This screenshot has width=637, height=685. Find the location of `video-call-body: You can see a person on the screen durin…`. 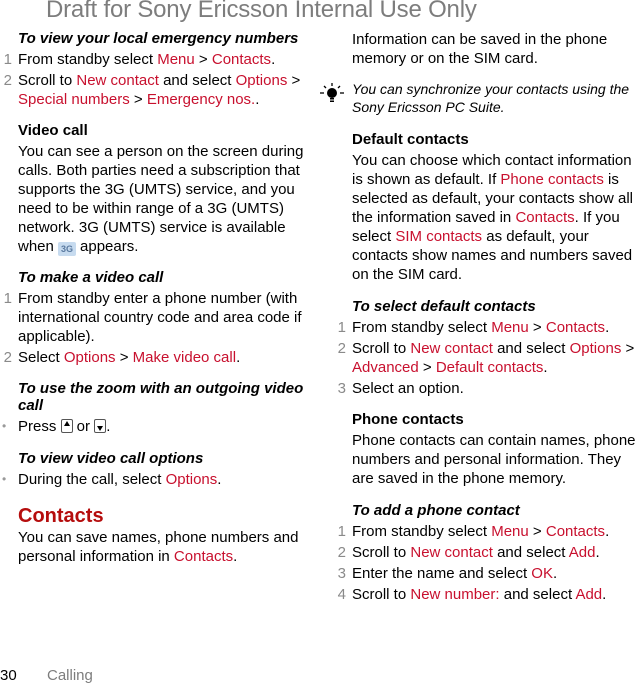

video-call-body: You can see a person on the screen durin… is located at coordinates (164, 199).